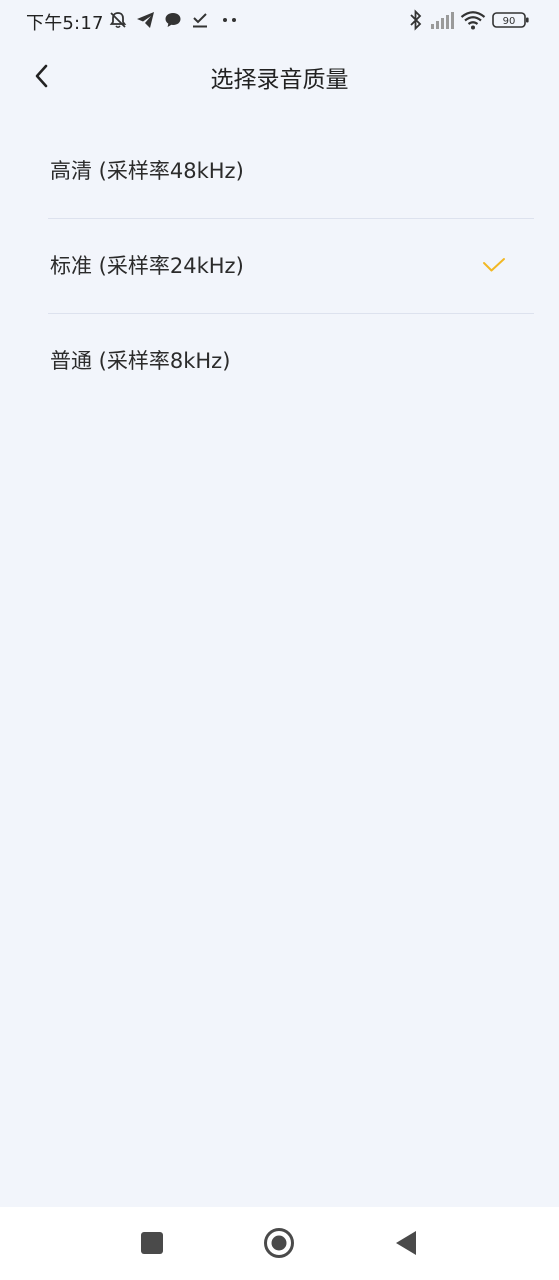 The height and width of the screenshot is (1280, 559). I want to click on option-standard: 标准 (采样率24kHz), so click(291, 265).